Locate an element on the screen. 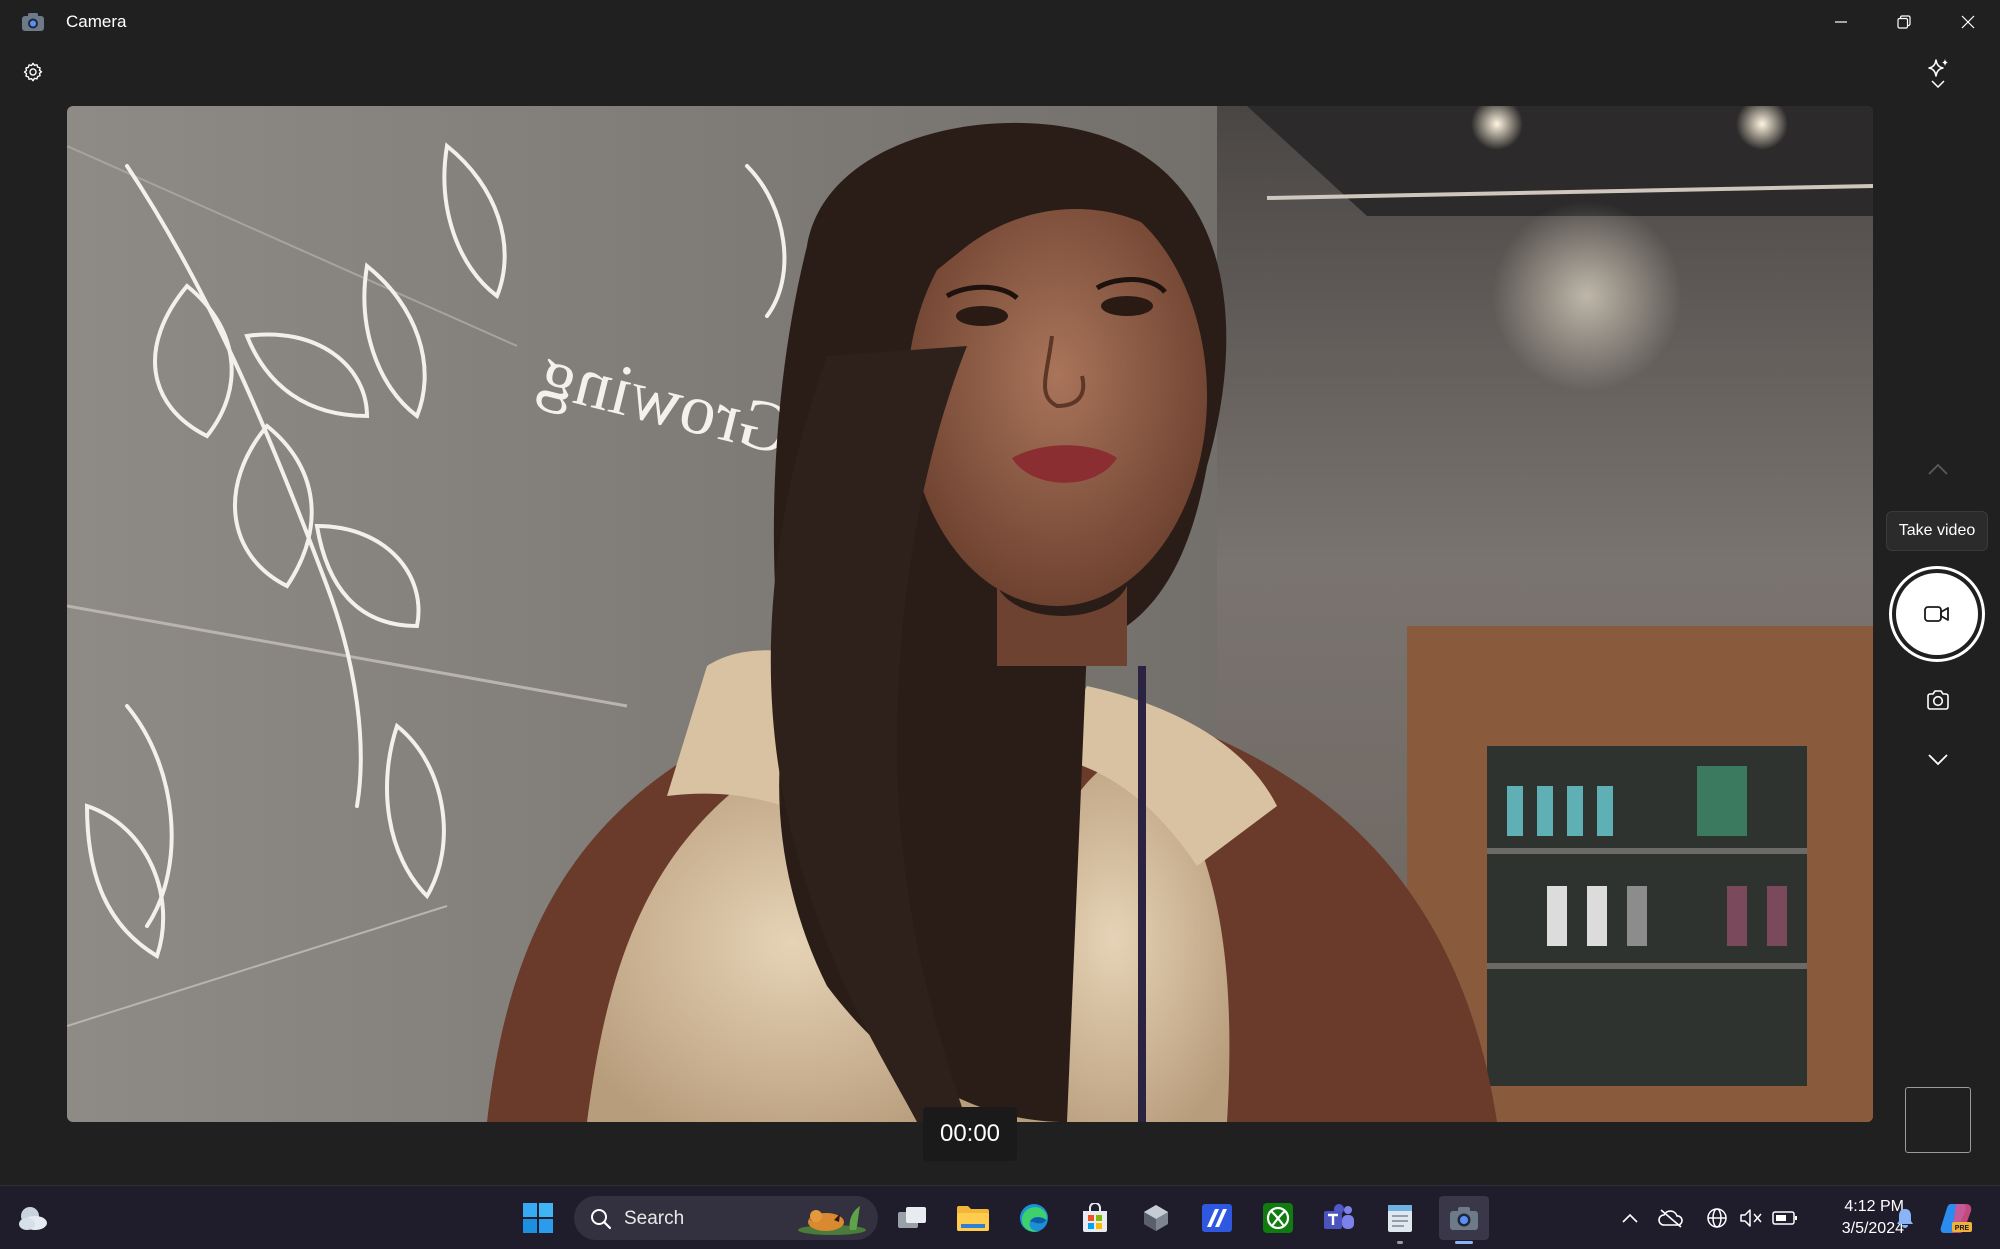 Image resolution: width=2000 pixels, height=1249 pixels. teams-icon is located at coordinates (1339, 1216).